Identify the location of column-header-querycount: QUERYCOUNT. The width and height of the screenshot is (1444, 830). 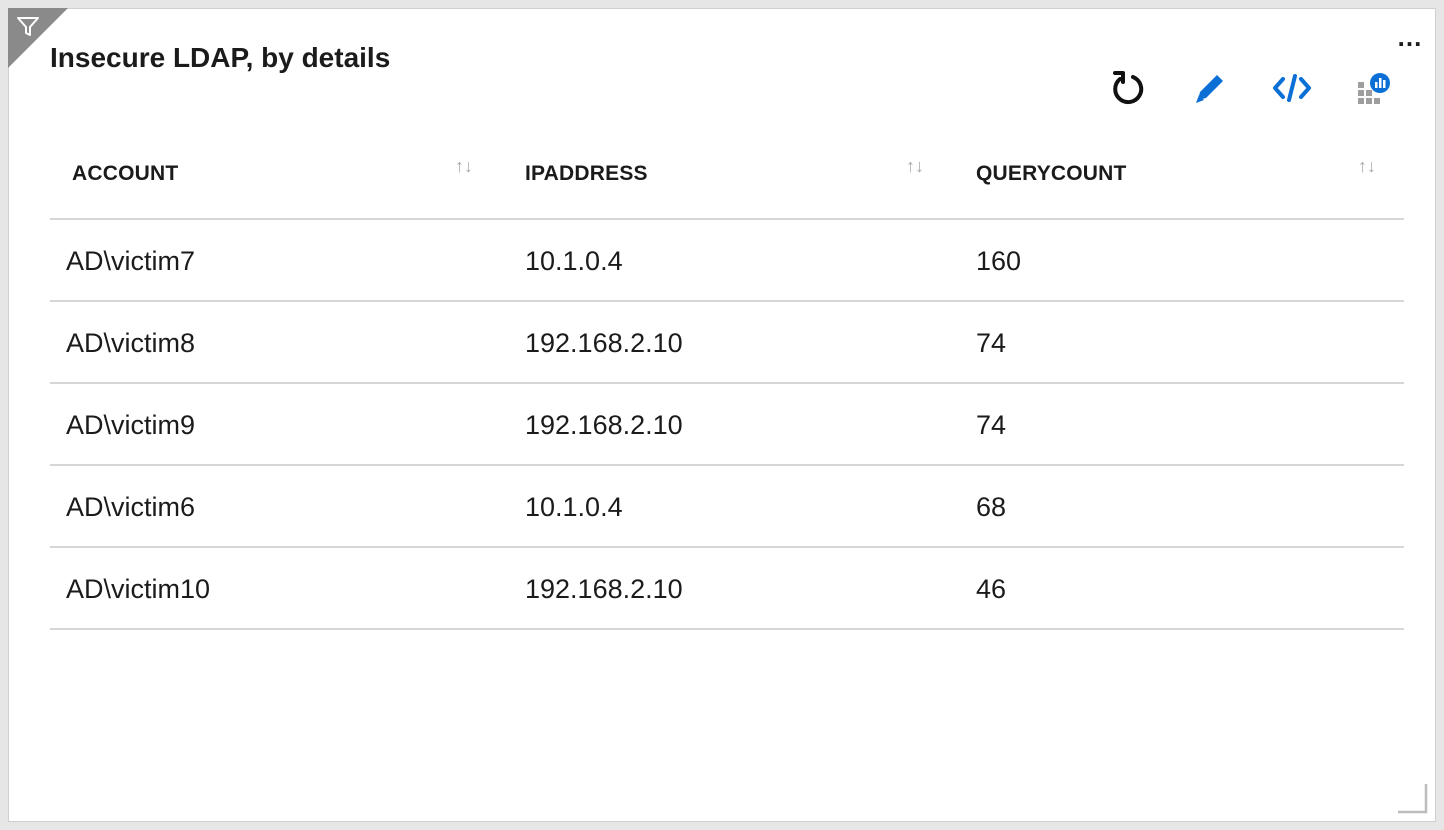
(1051, 174).